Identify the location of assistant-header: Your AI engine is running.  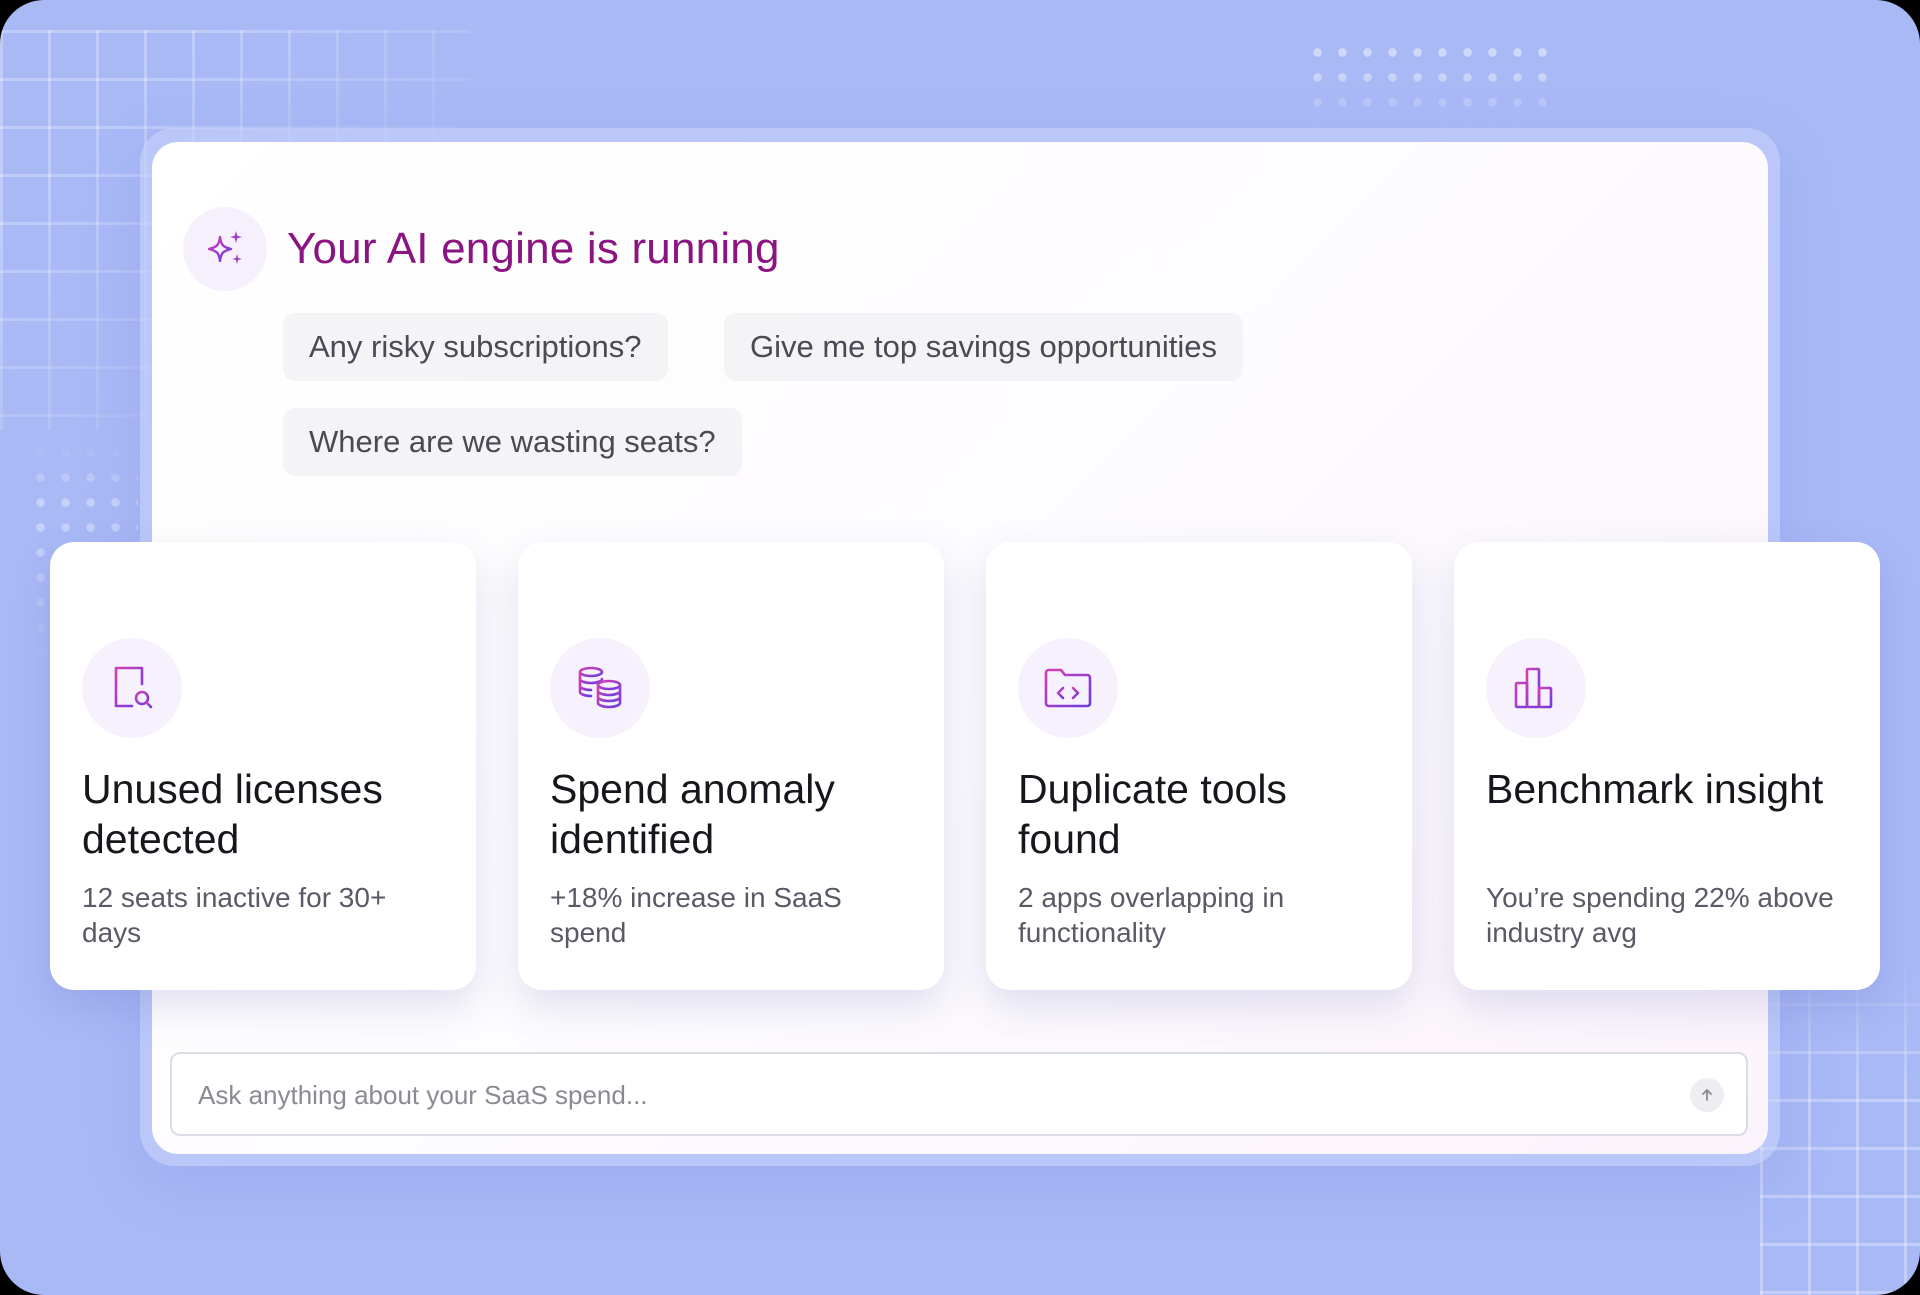
(481, 249).